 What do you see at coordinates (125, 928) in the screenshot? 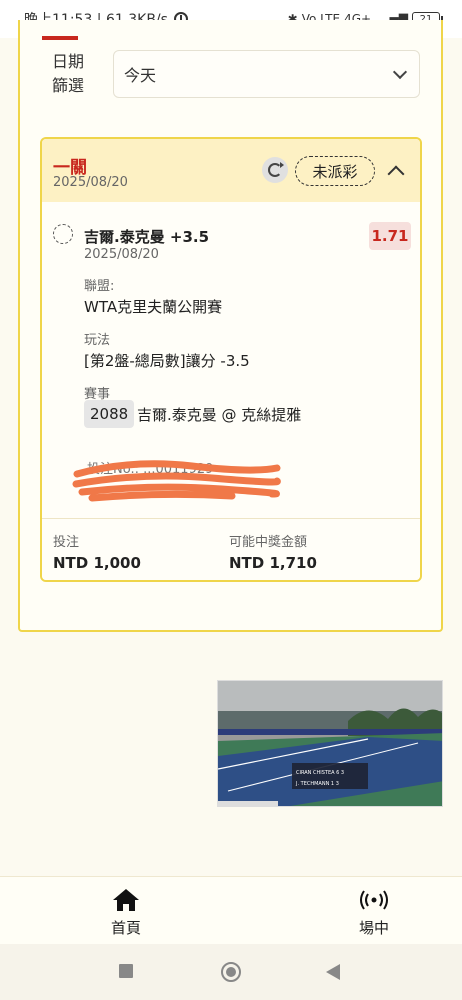
I see `nav-home-label: 首頁` at bounding box center [125, 928].